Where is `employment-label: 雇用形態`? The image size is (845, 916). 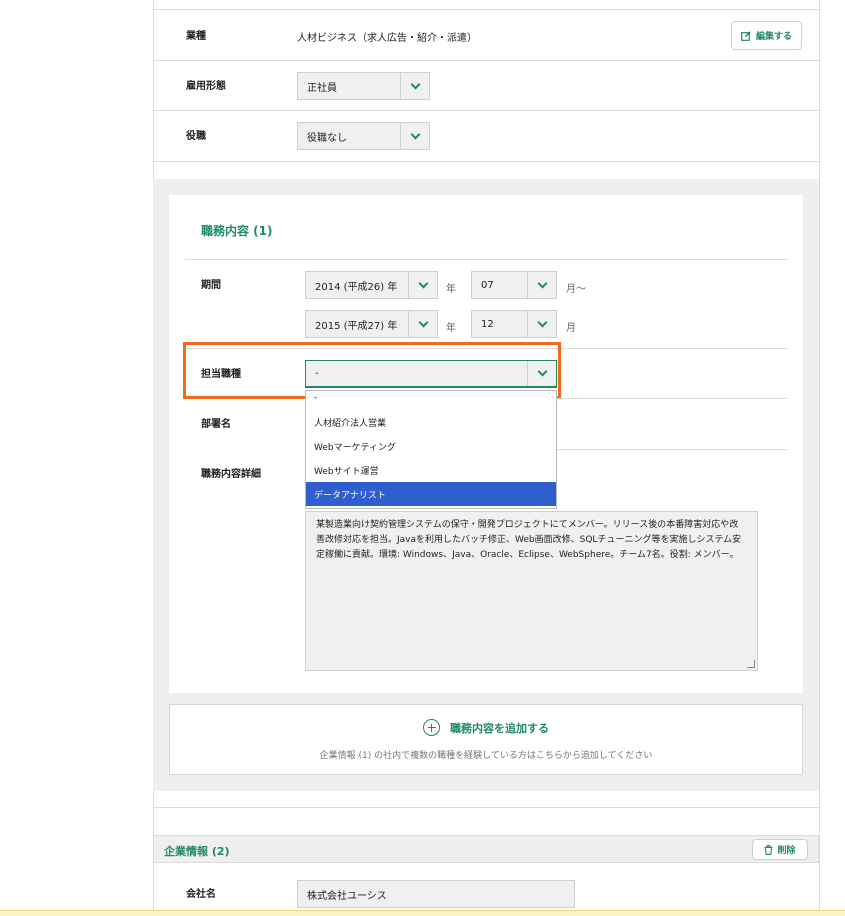
employment-label: 雇用形態 is located at coordinates (206, 86).